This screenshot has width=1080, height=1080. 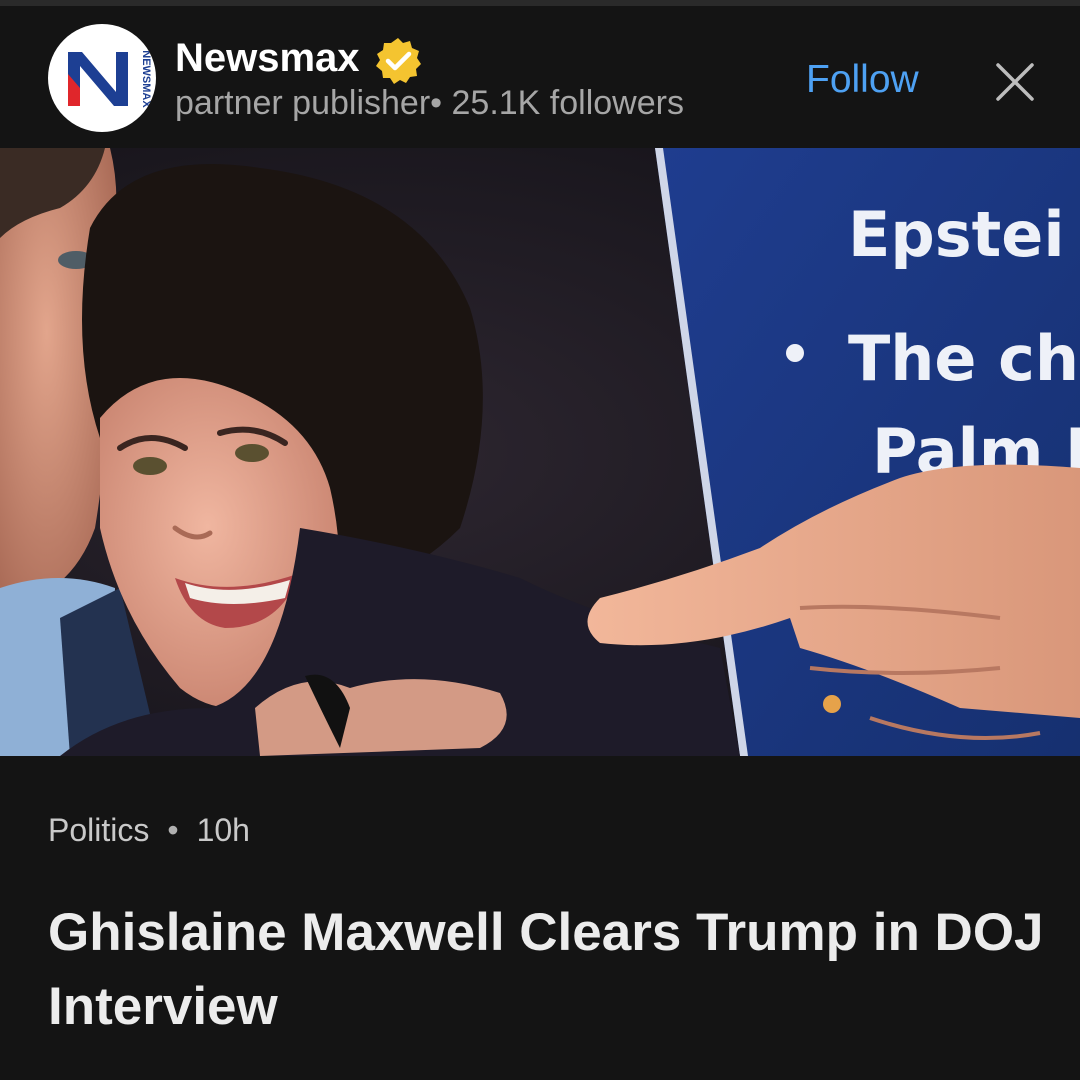 What do you see at coordinates (146, 79) in the screenshot?
I see `logo-subtext: NEWSMAX` at bounding box center [146, 79].